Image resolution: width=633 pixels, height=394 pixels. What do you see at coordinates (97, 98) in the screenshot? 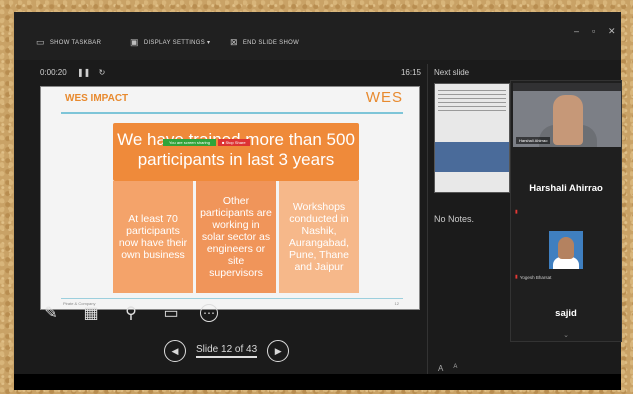
I see `slide-header: WES IMPACT` at bounding box center [97, 98].